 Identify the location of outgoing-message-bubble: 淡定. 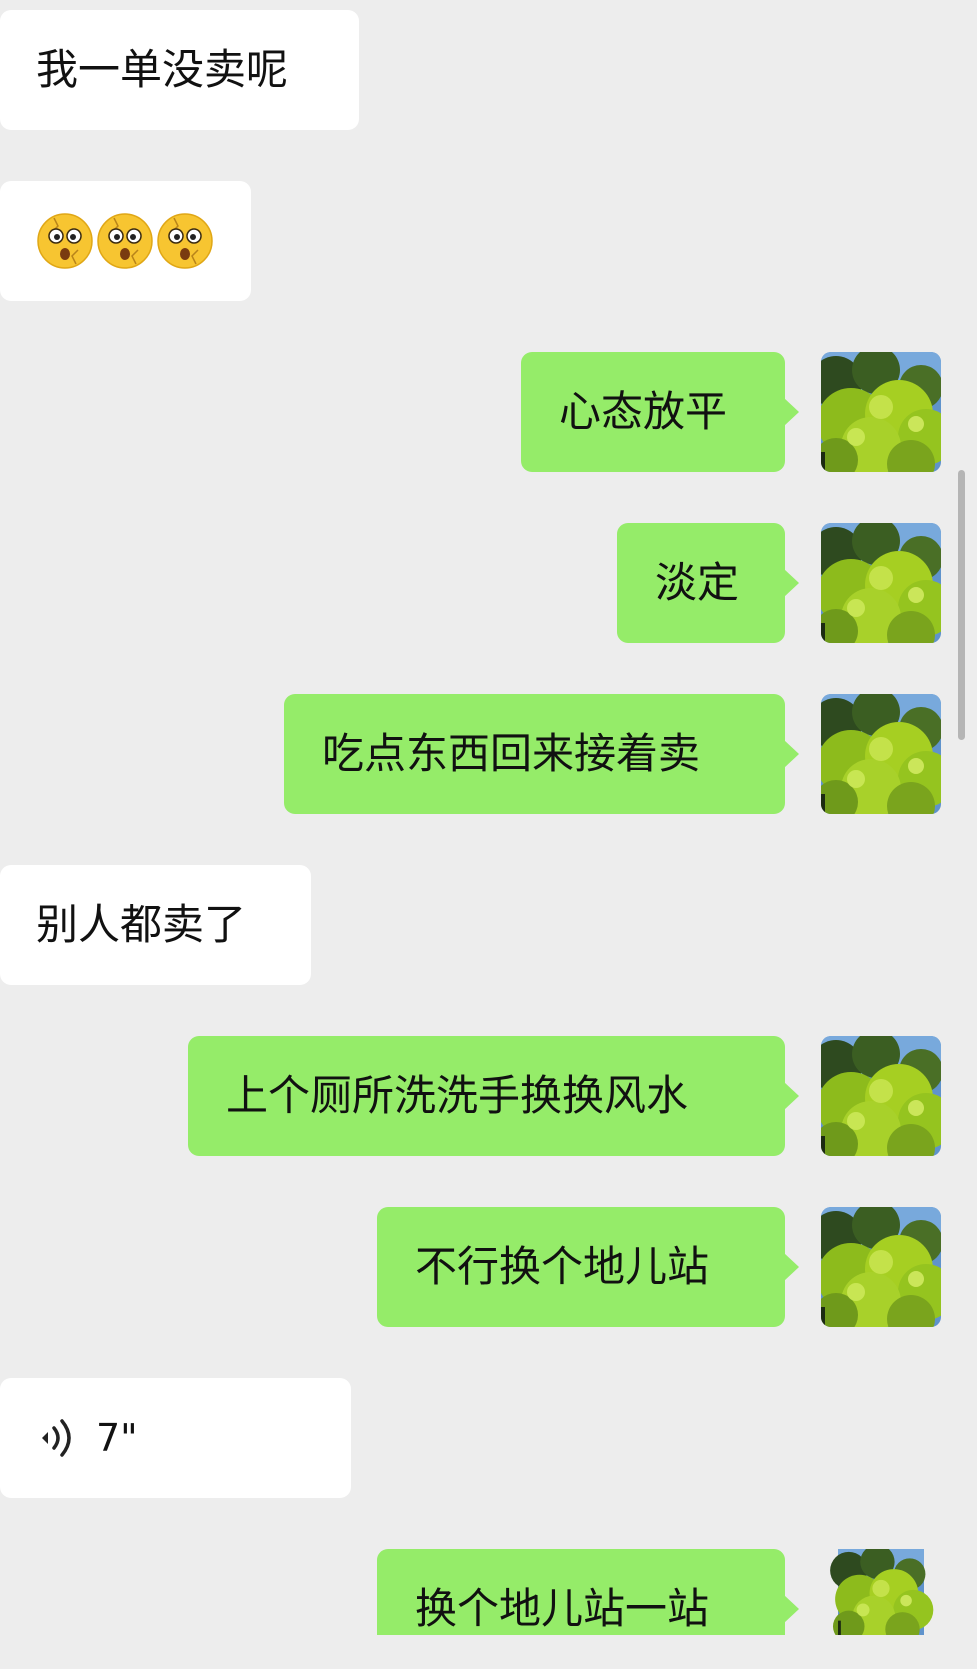
(708, 583).